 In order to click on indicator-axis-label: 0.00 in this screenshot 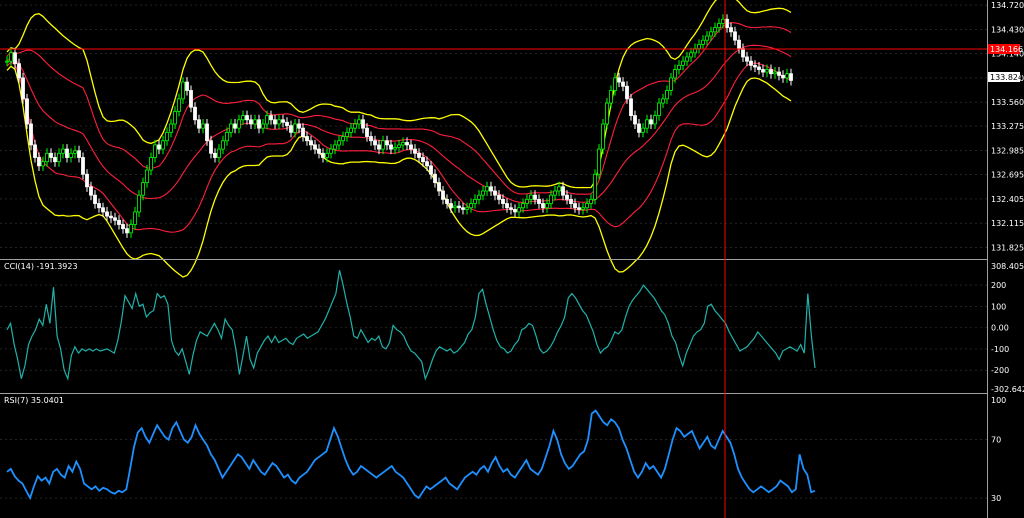, I will do `click(1000, 328)`.